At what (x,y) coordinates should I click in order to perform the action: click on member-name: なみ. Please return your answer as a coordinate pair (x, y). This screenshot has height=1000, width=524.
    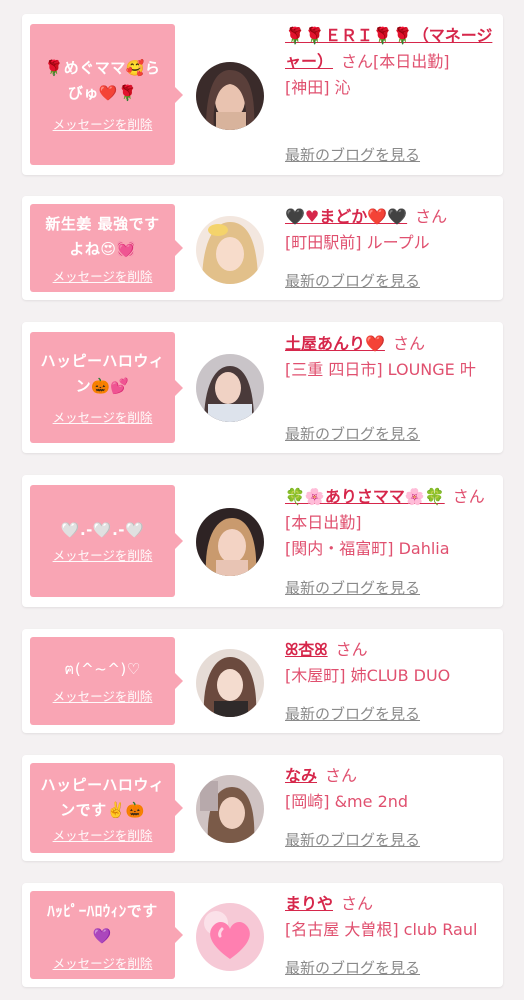
    Looking at the image, I should click on (301, 775).